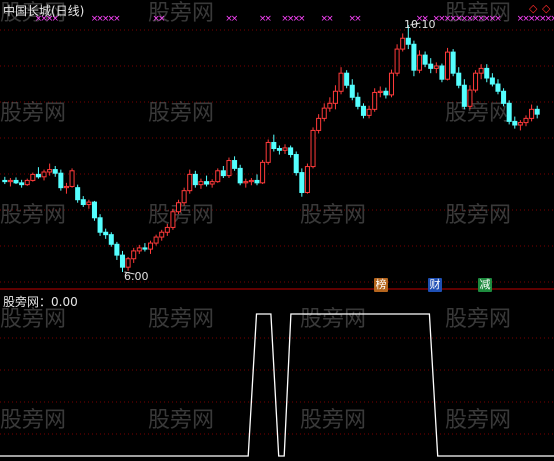 The width and height of the screenshot is (554, 461). What do you see at coordinates (485, 285) in the screenshot?
I see `badge-reduce-icon: 减` at bounding box center [485, 285].